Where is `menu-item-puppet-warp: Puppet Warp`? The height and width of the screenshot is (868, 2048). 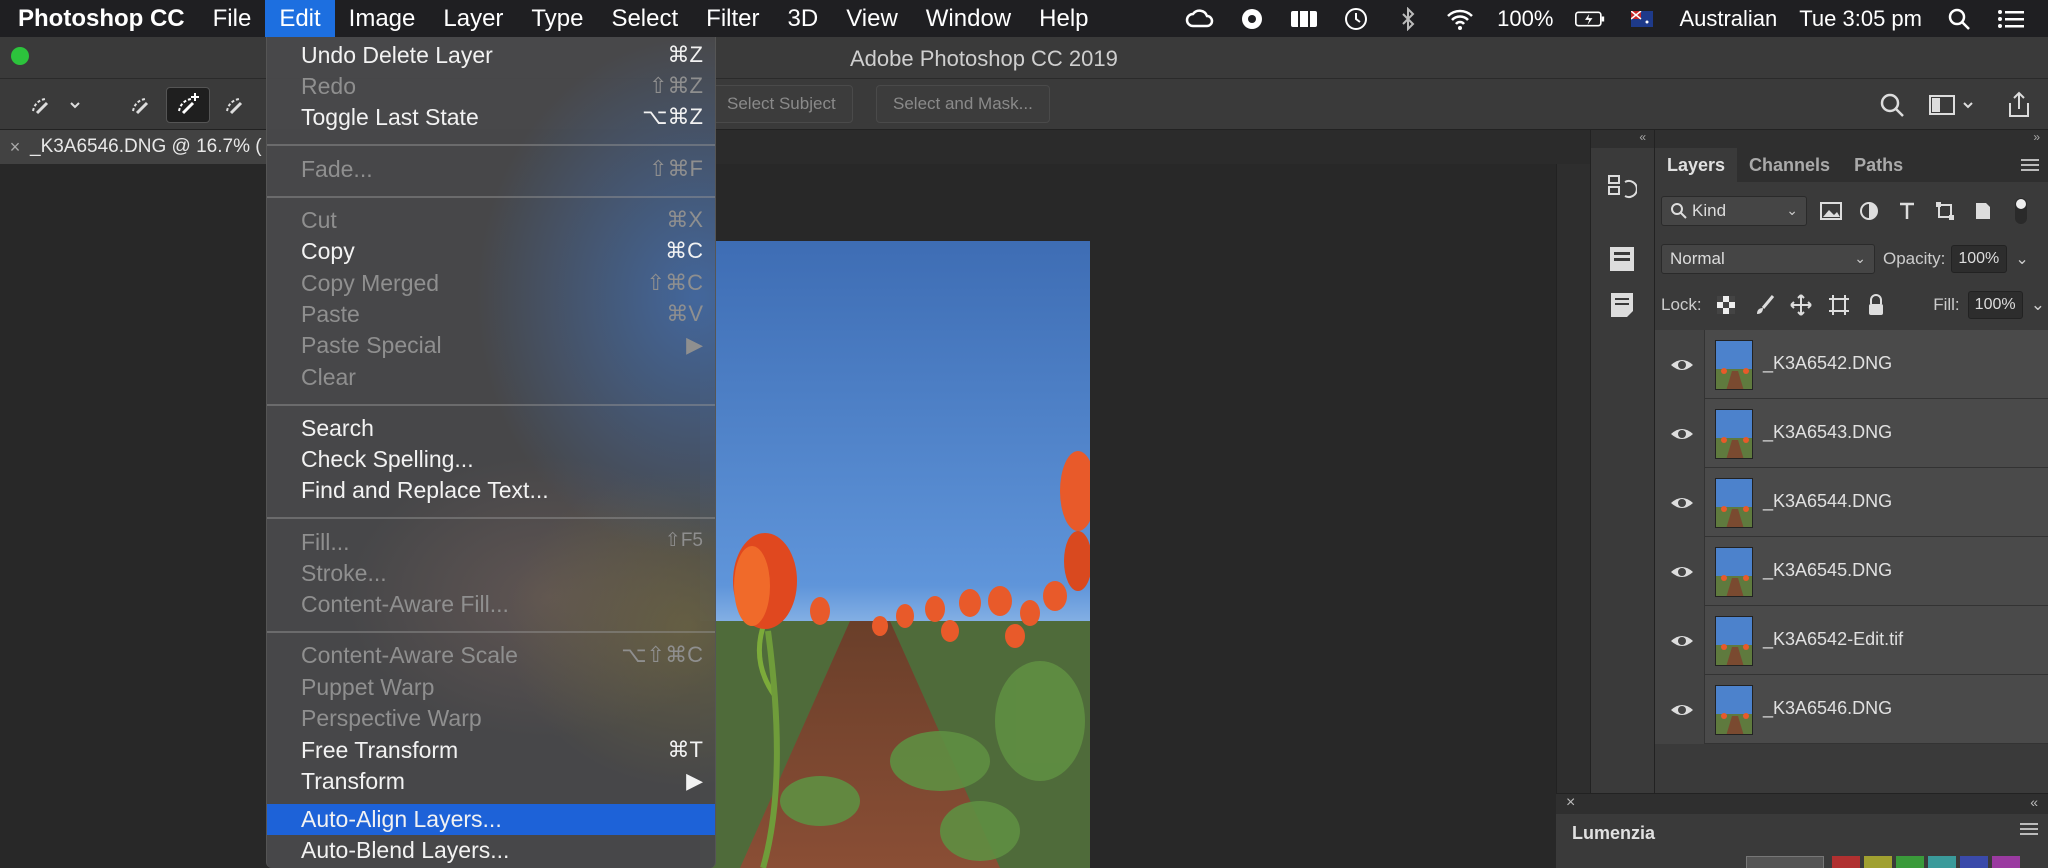
menu-item-puppet-warp: Puppet Warp is located at coordinates (491, 687).